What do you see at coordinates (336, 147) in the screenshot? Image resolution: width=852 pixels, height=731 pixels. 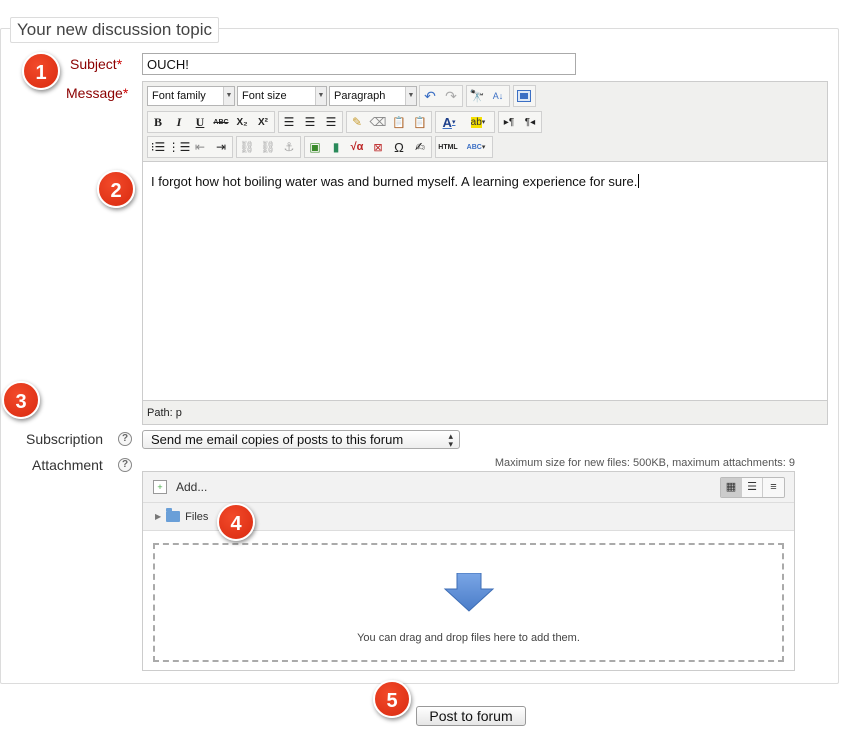 I see `media-icon: ▮` at bounding box center [336, 147].